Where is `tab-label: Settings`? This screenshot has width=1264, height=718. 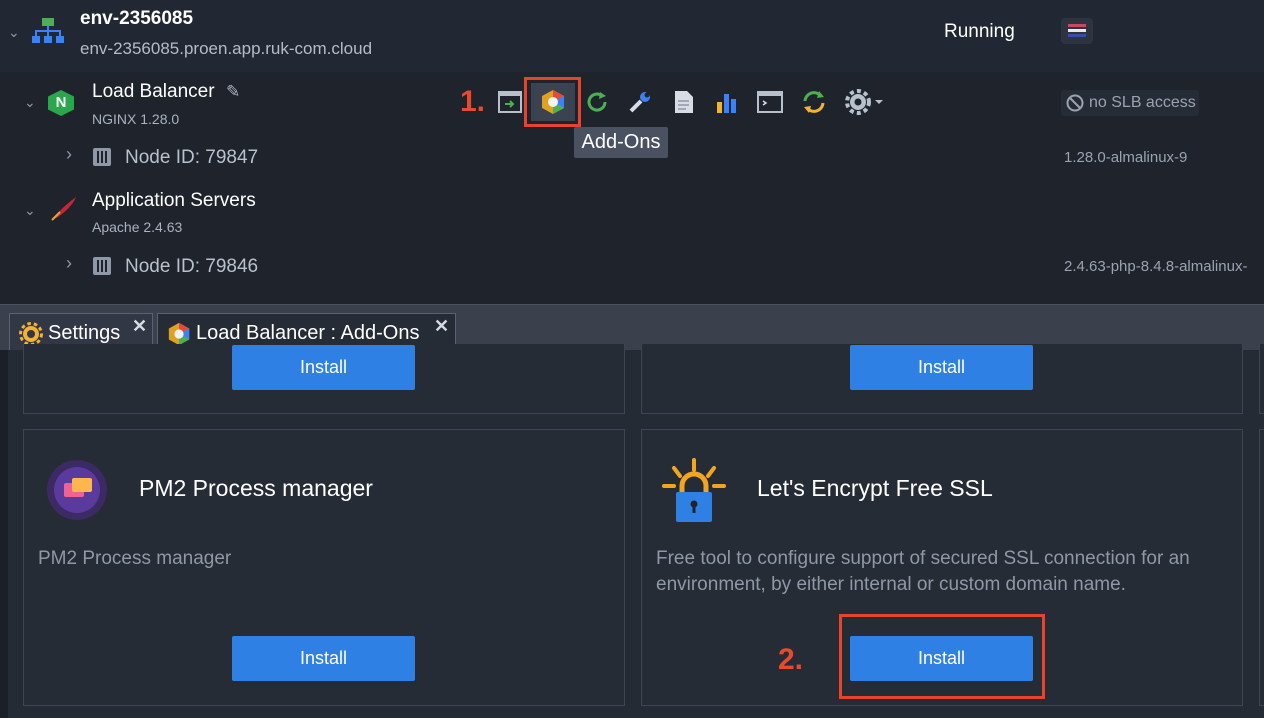
tab-label: Settings is located at coordinates (84, 333).